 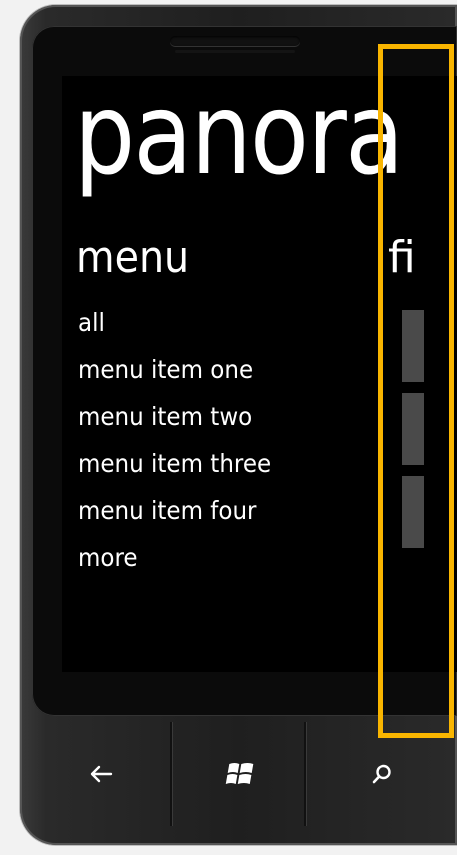 I want to click on panorama-title: panora, so click(x=239, y=138).